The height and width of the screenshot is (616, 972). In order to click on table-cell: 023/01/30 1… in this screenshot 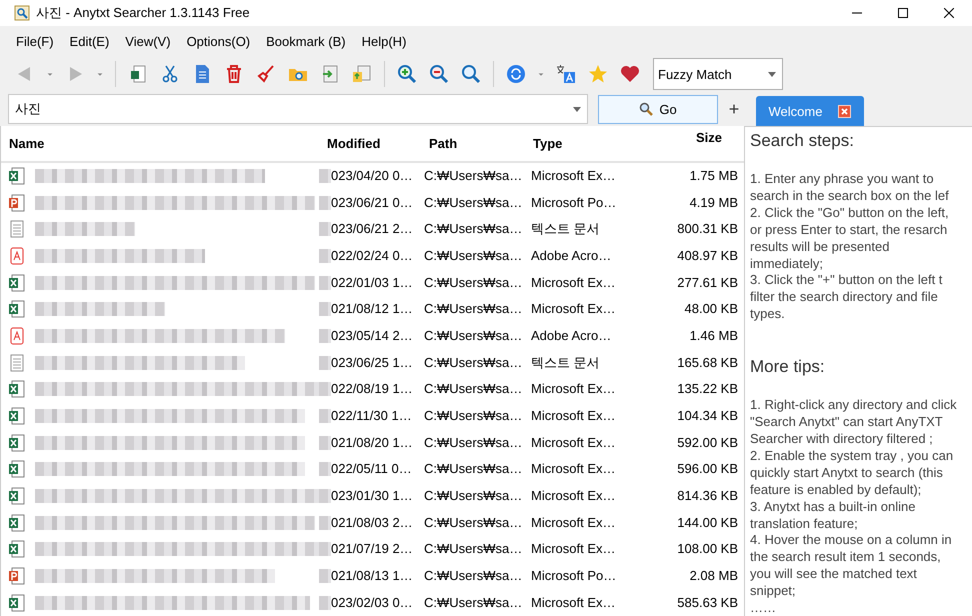, I will do `click(372, 496)`.